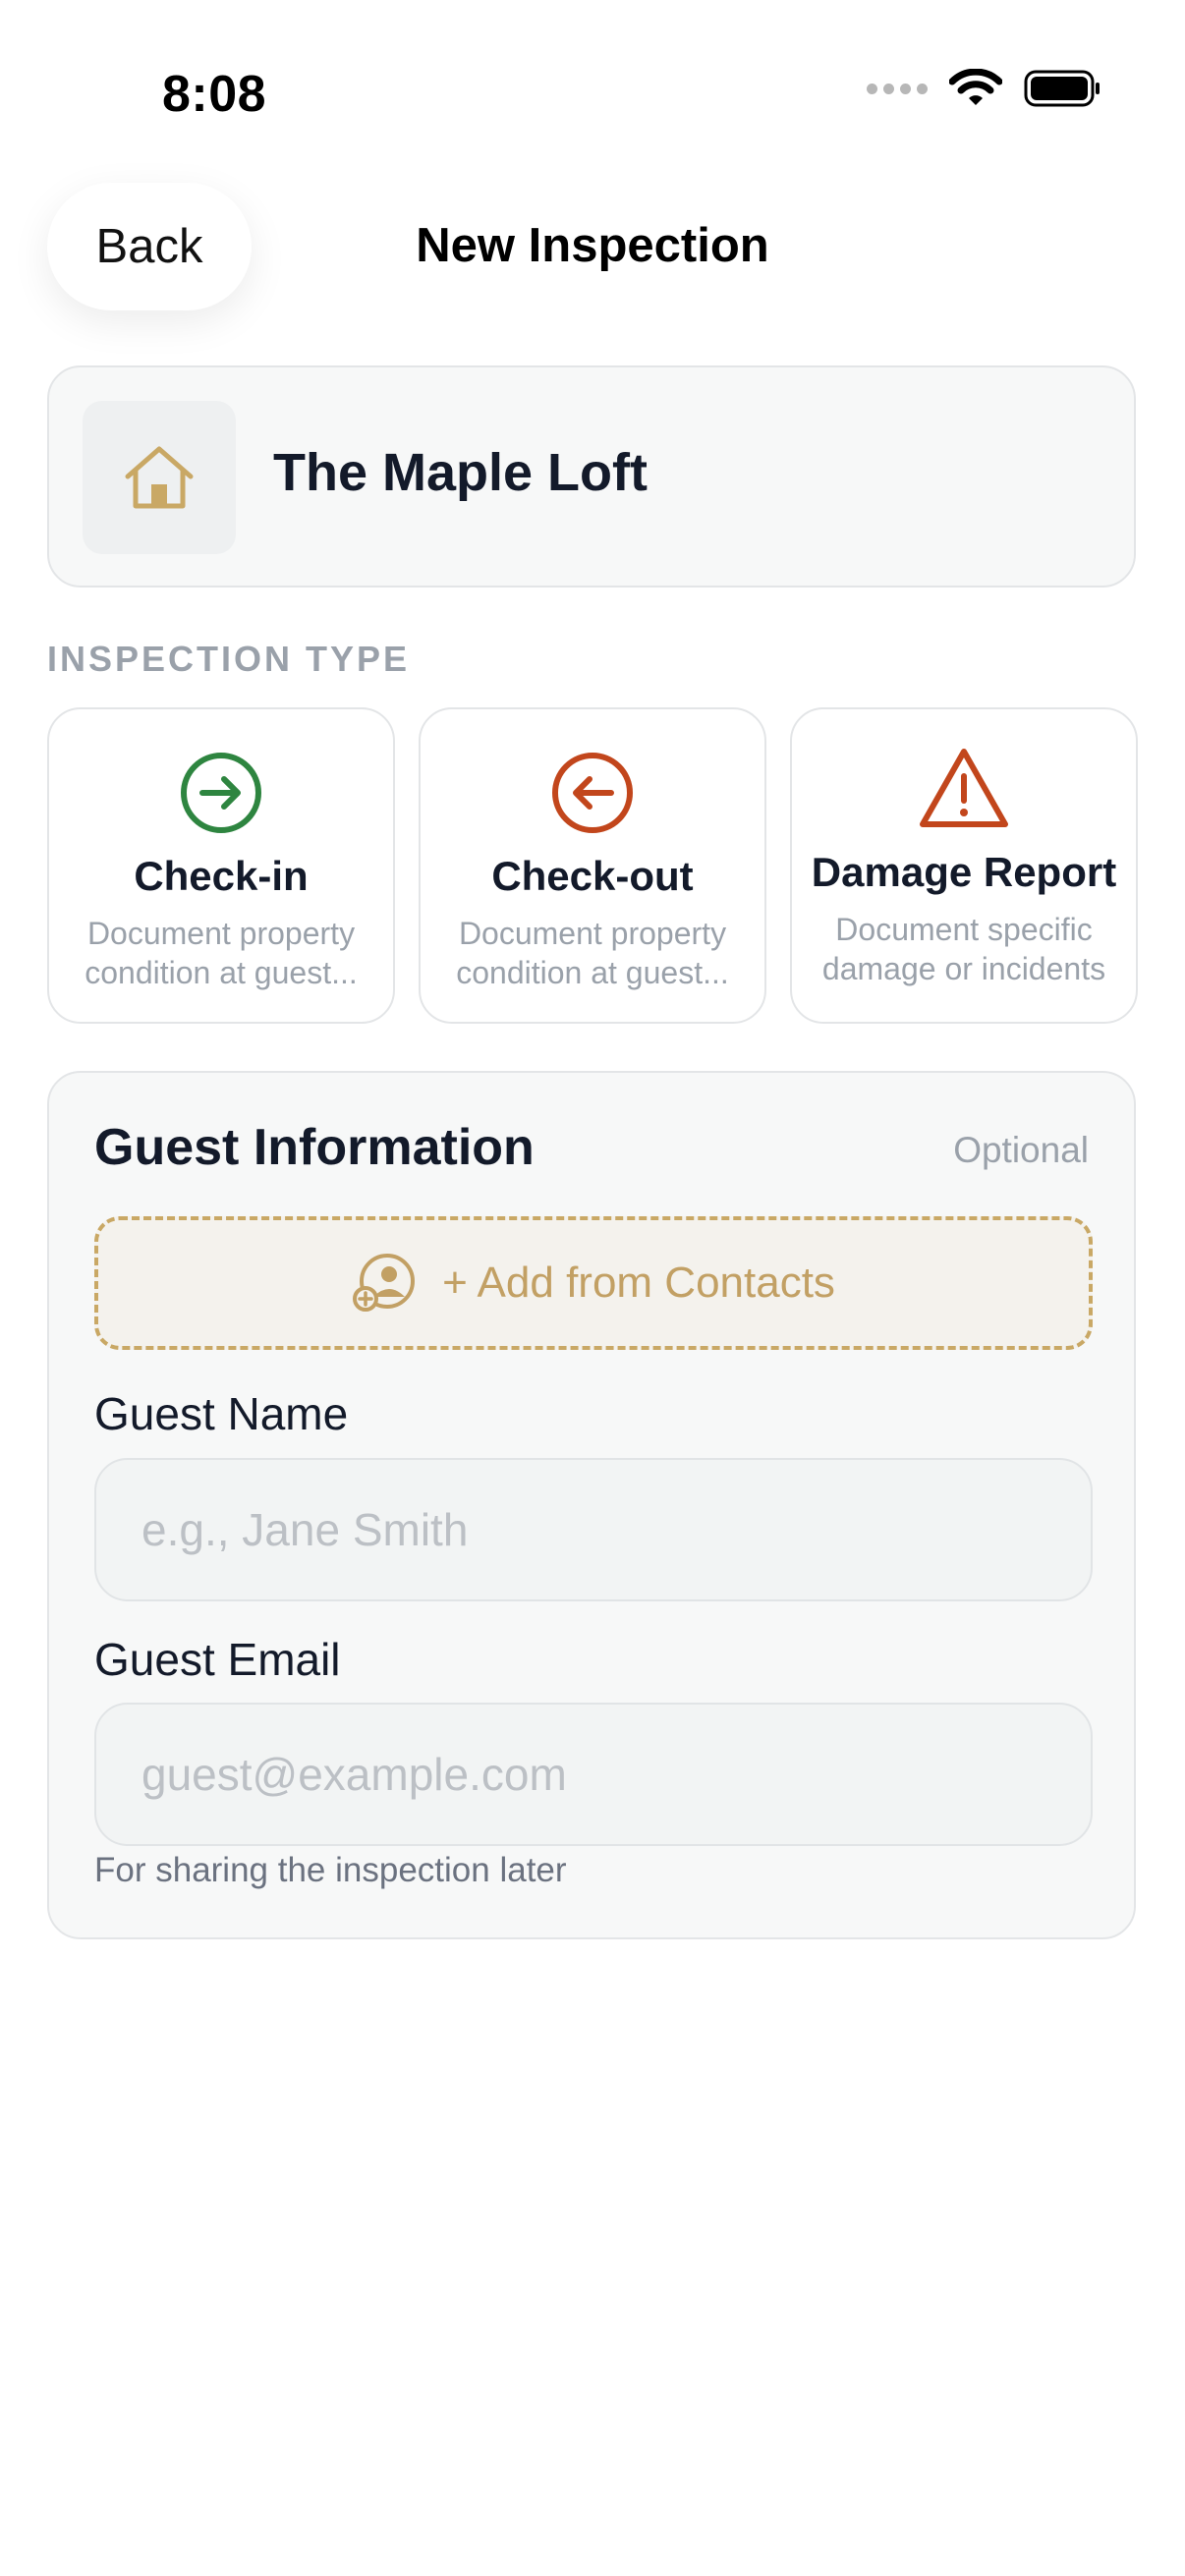 The height and width of the screenshot is (2576, 1185). Describe the element at coordinates (217, 1659) in the screenshot. I see `guest-email-label: Guest Email` at that location.